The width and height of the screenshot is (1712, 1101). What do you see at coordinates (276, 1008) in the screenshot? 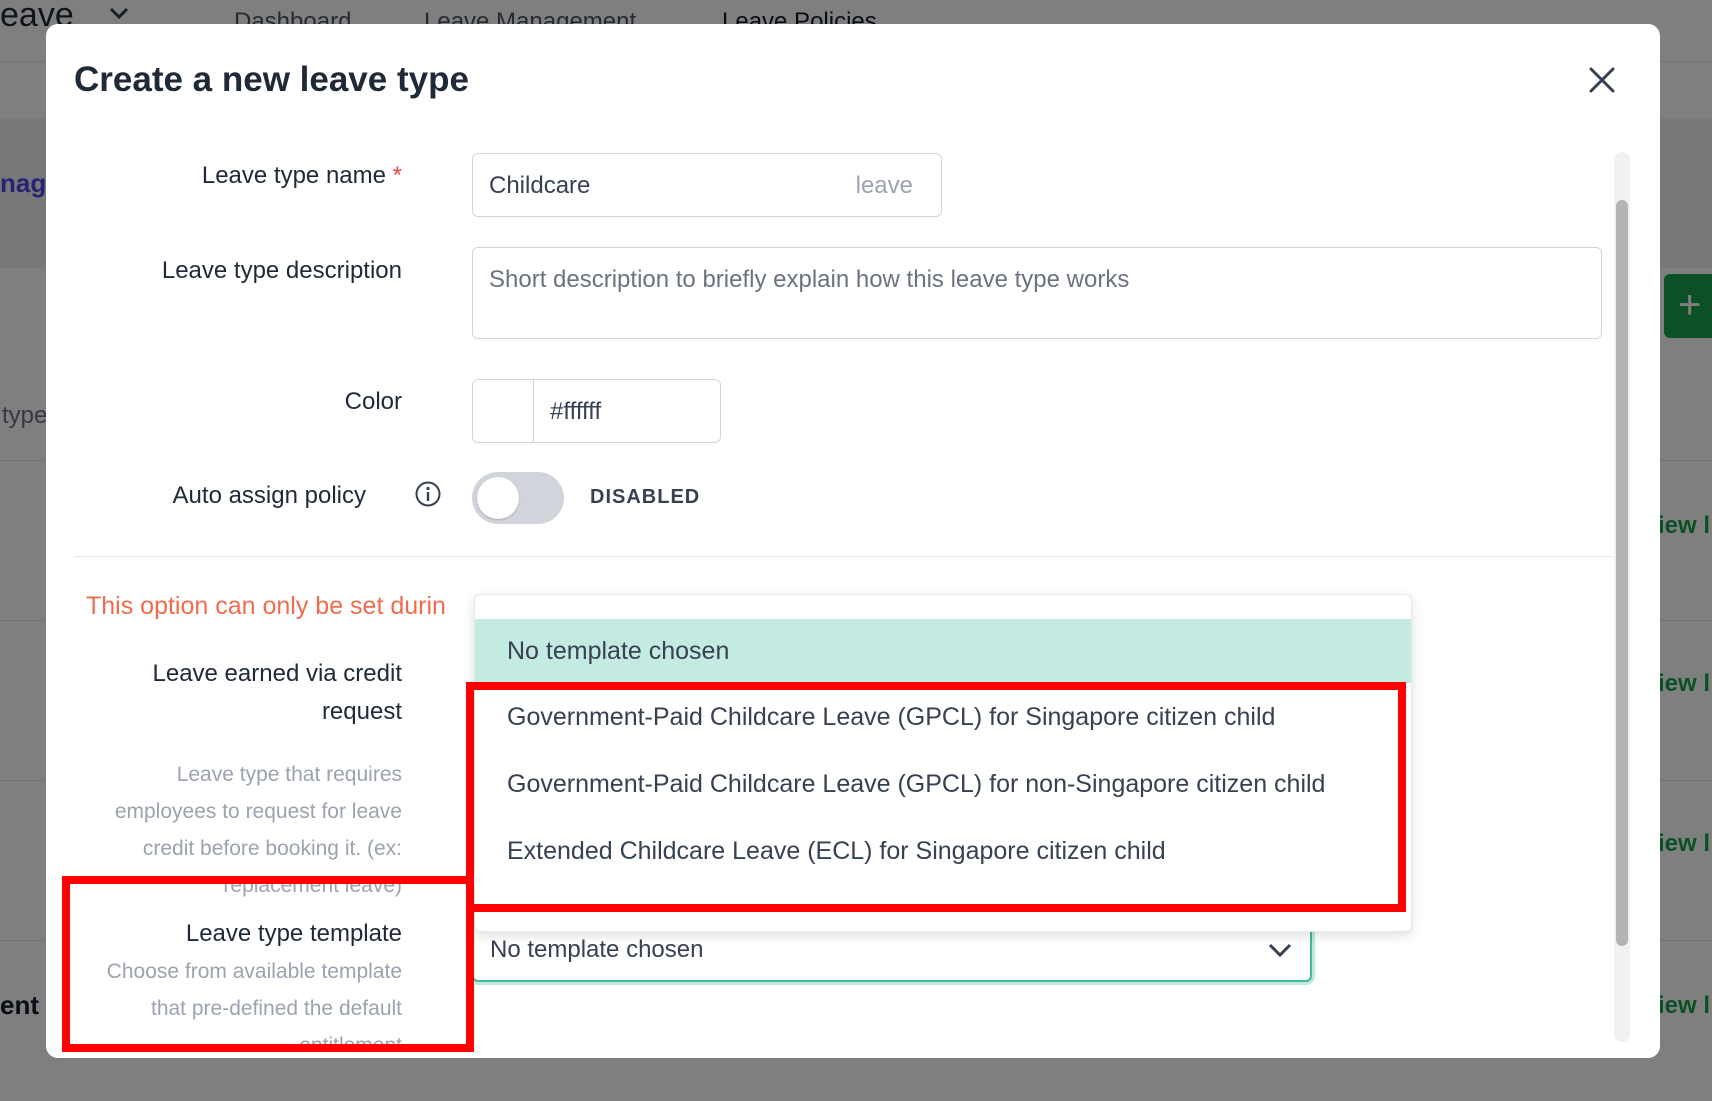
I see `template-hint: that pre-defined the default` at bounding box center [276, 1008].